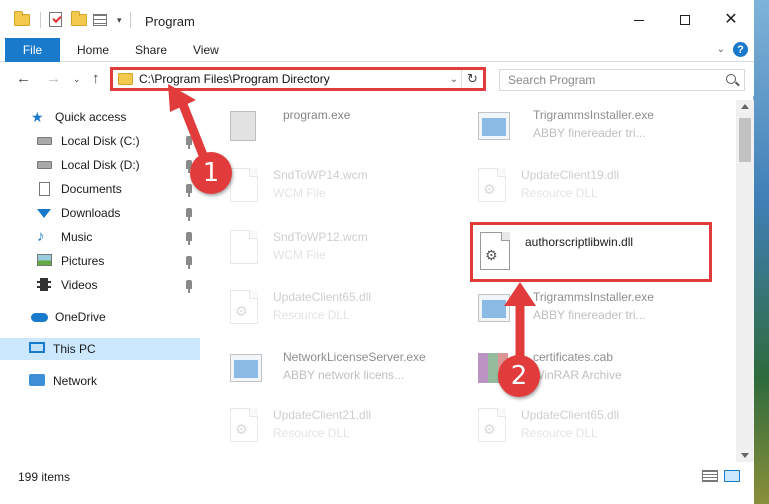  I want to click on recent-locations-chevron-icon: ⌄, so click(77, 79).